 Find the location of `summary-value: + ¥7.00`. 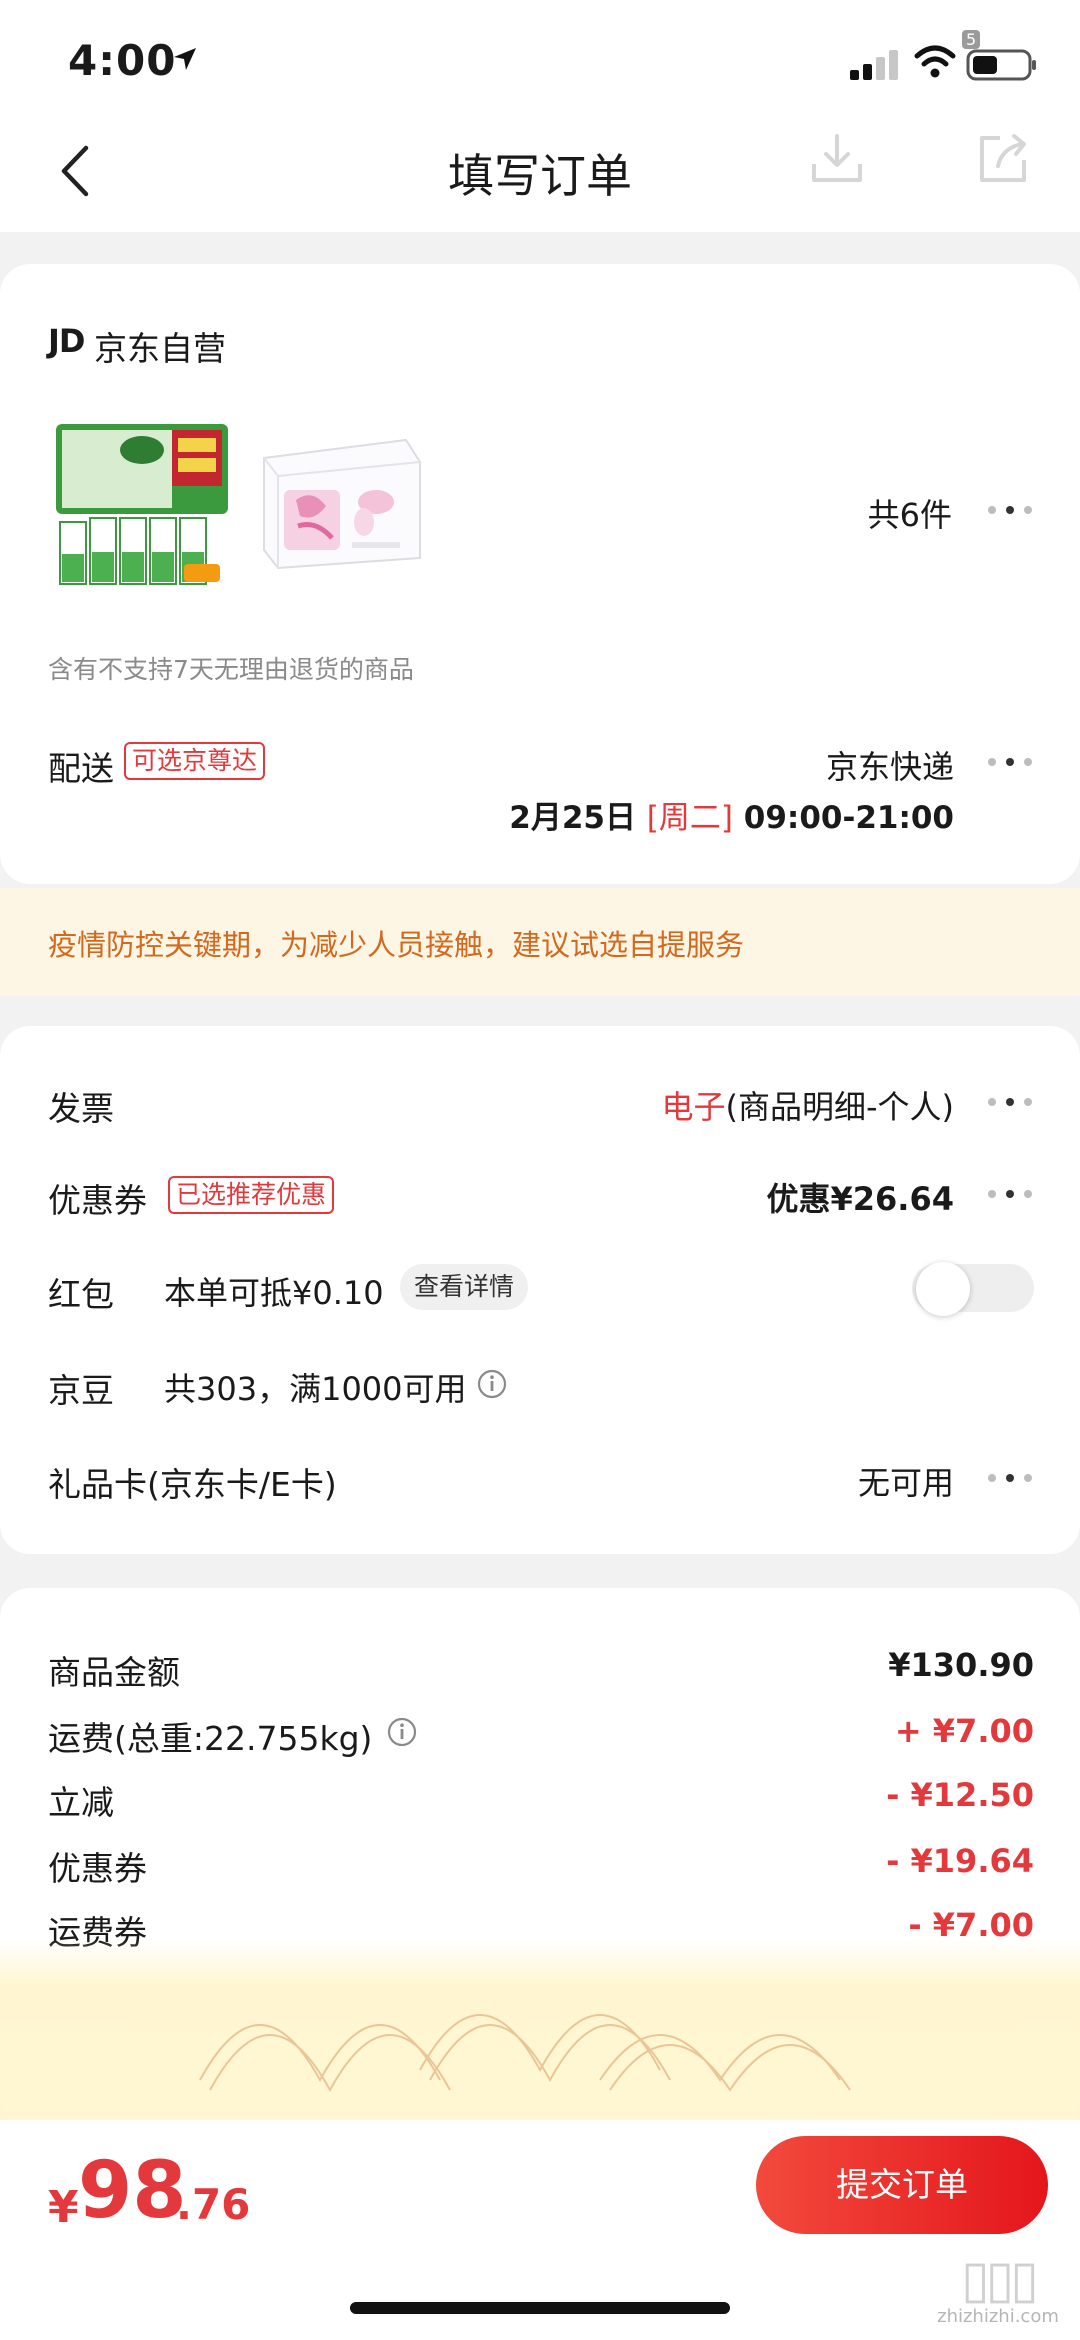

summary-value: + ¥7.00 is located at coordinates (964, 1731).